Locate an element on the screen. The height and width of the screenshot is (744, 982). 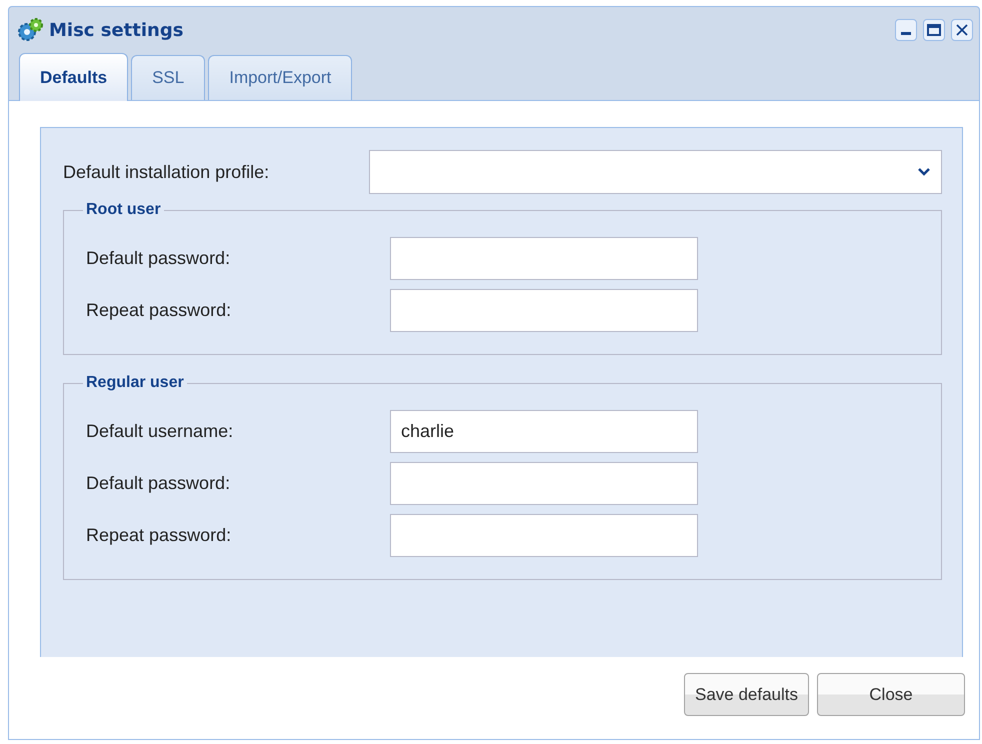
window-title: Misc settings is located at coordinates (116, 30).